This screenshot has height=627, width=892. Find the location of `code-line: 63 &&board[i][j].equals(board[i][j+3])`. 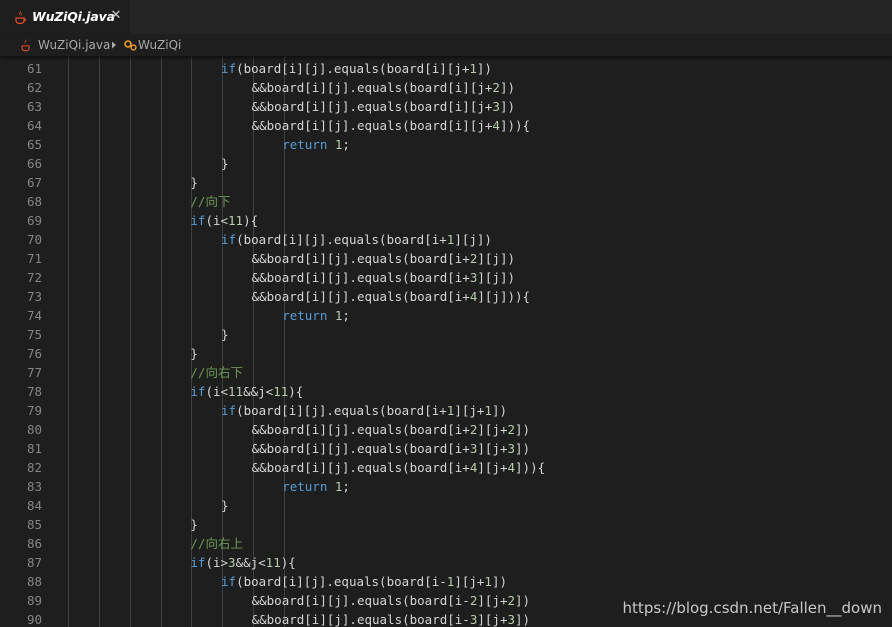

code-line: 63 &&board[i][j].equals(board[i][j+3]) is located at coordinates (446, 106).